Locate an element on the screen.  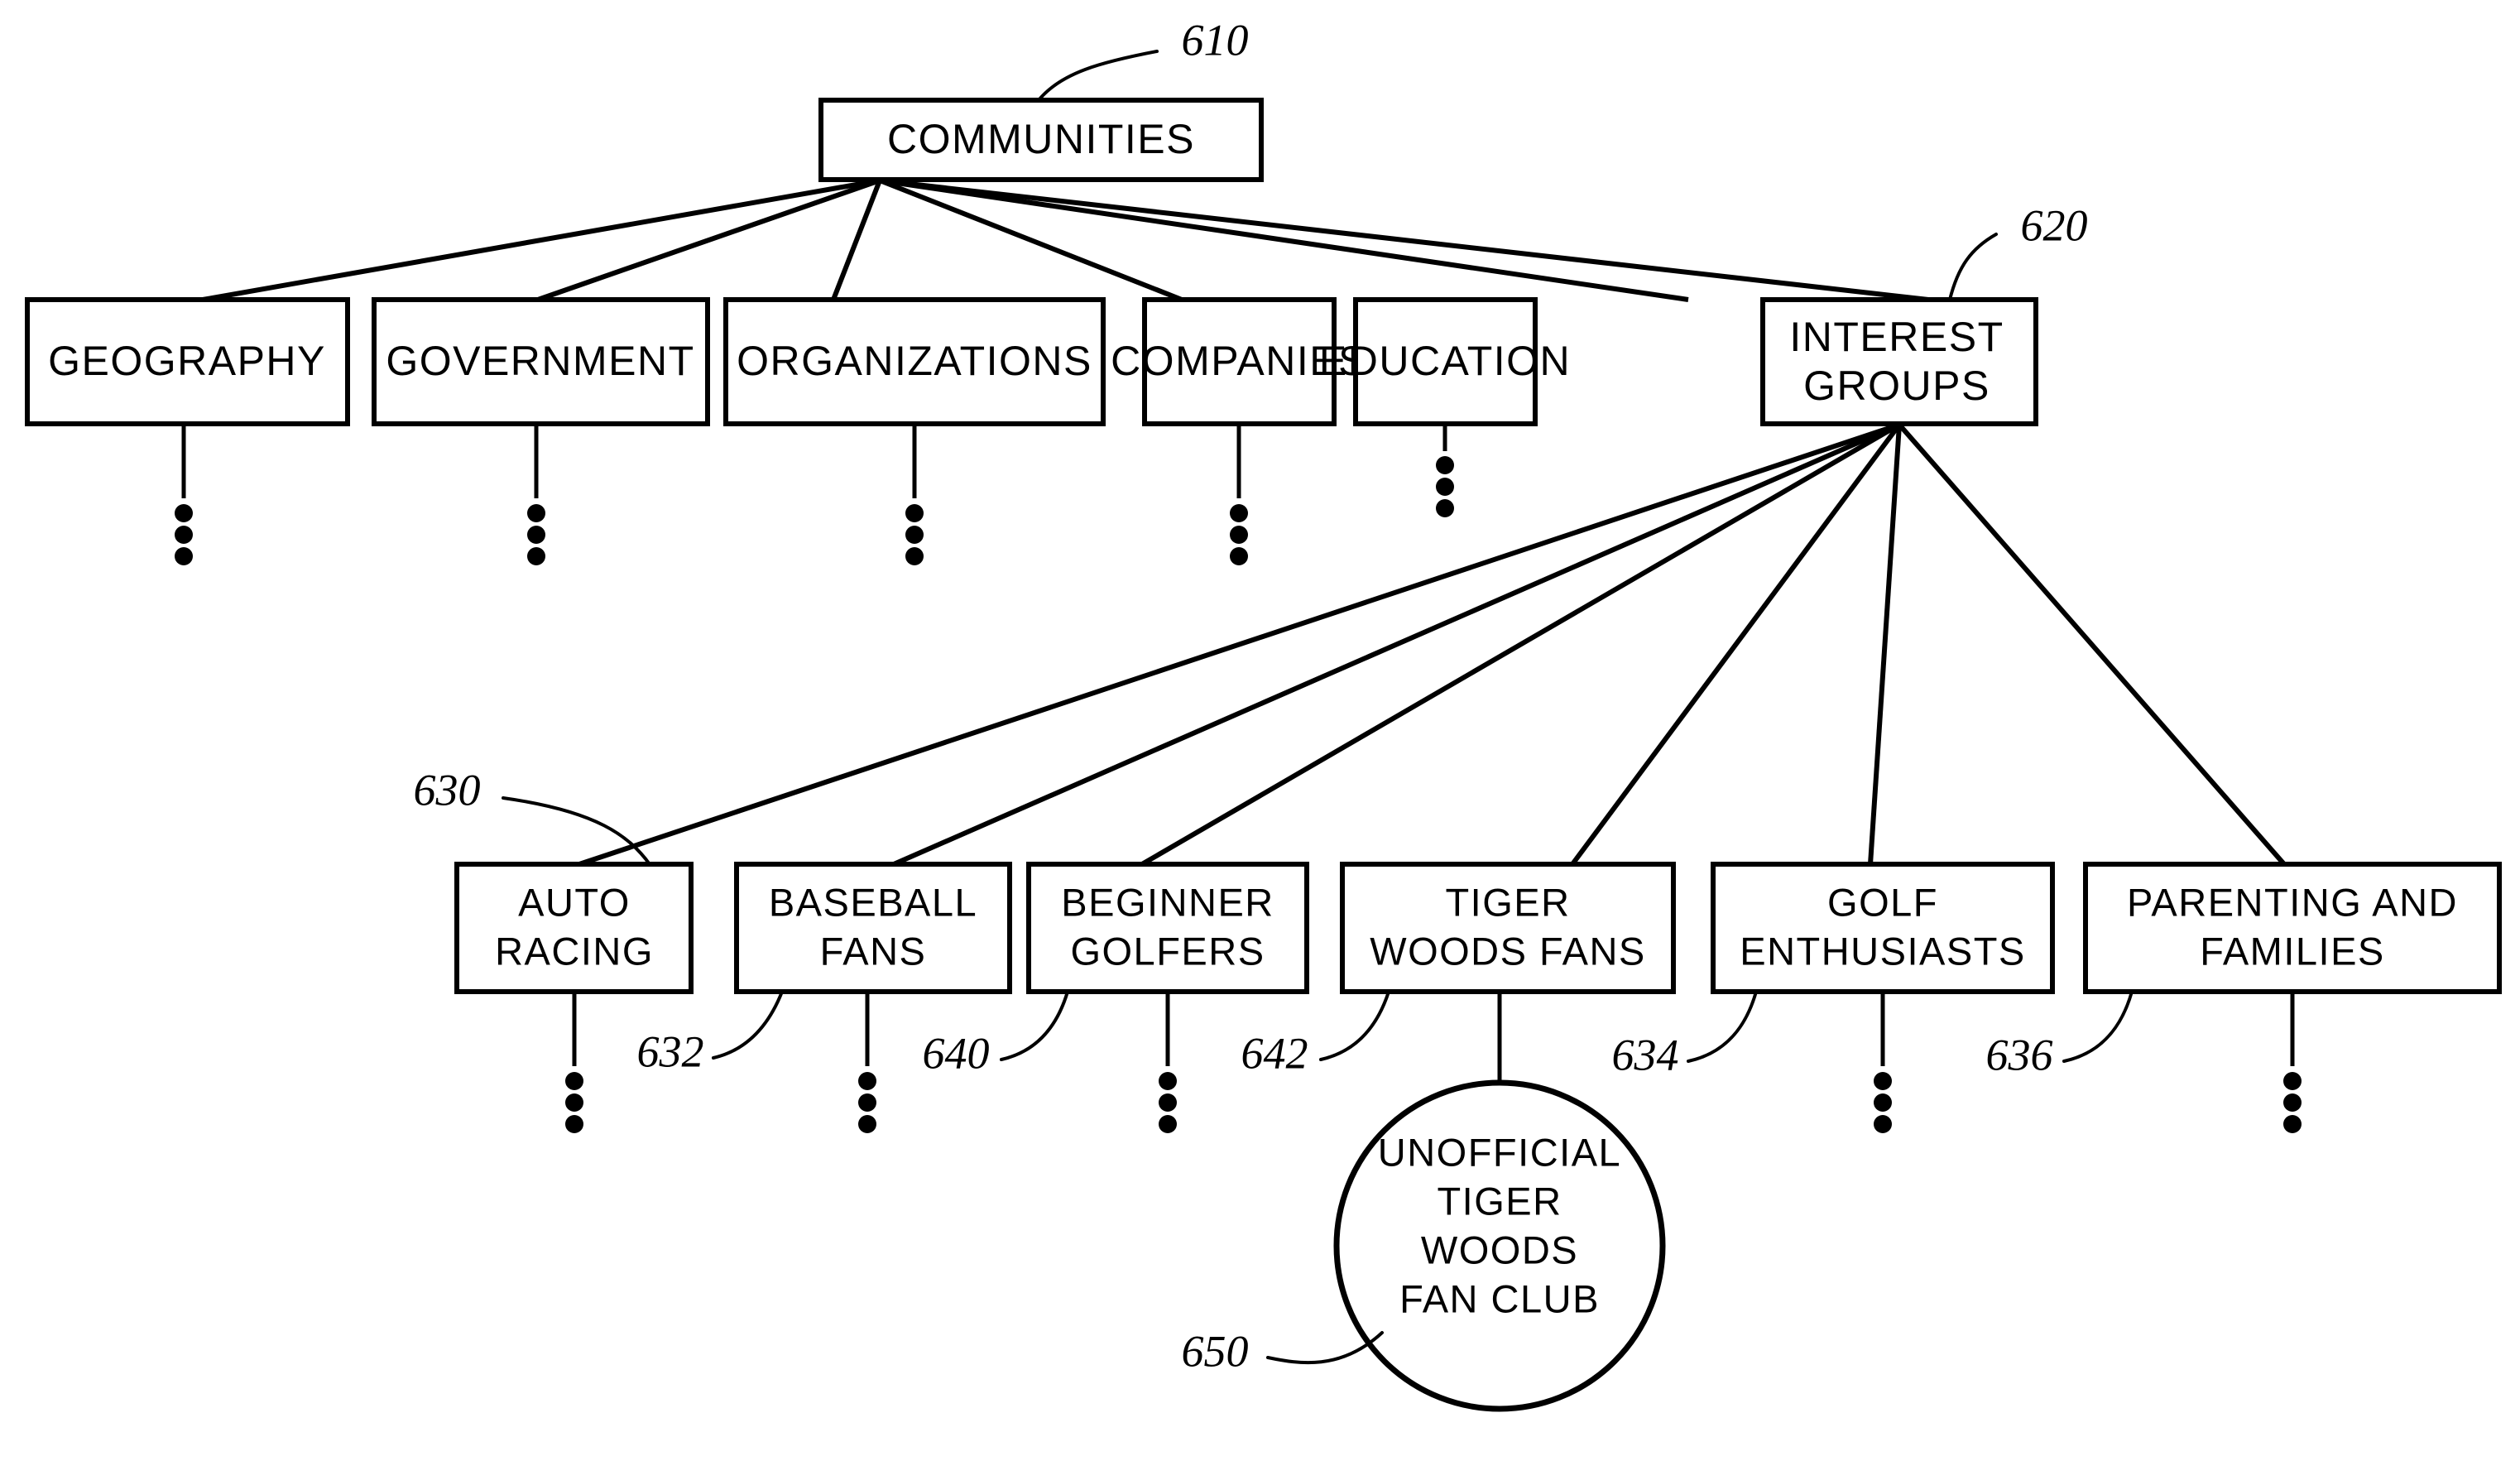
ref-label-630: 630 is located at coordinates (447, 790).